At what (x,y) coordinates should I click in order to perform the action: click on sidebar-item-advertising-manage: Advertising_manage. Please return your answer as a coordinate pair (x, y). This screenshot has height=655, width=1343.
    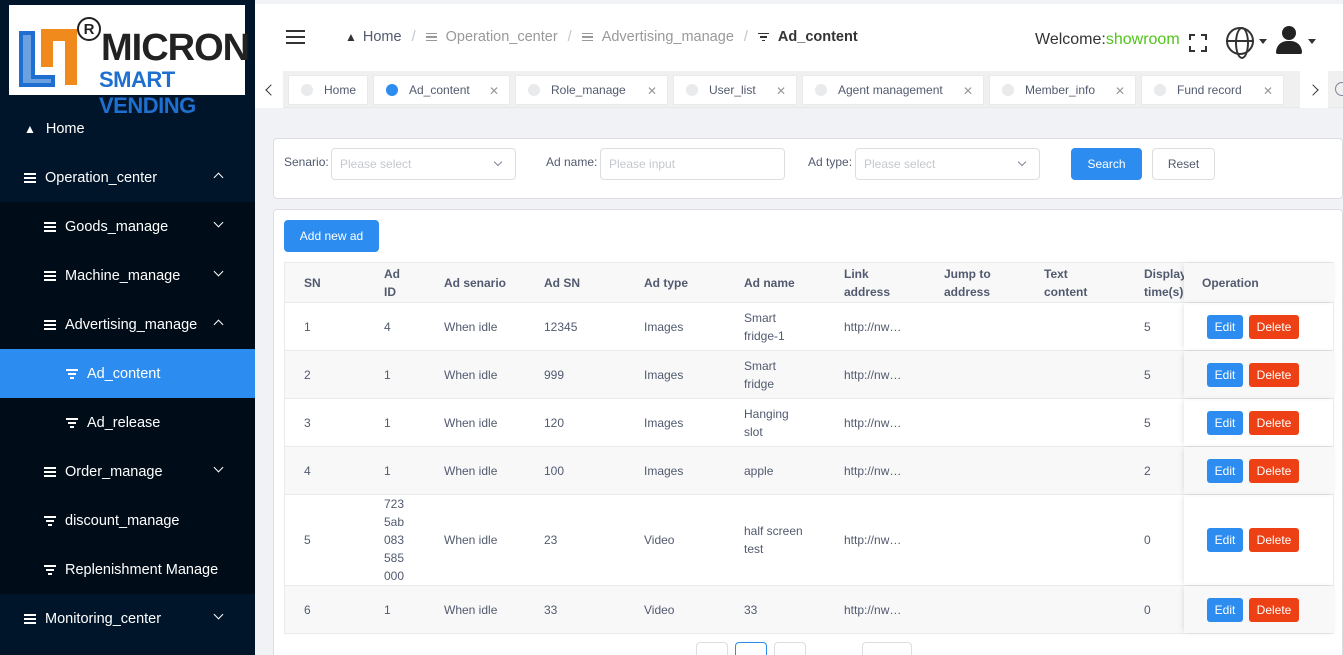
    Looking at the image, I should click on (127, 324).